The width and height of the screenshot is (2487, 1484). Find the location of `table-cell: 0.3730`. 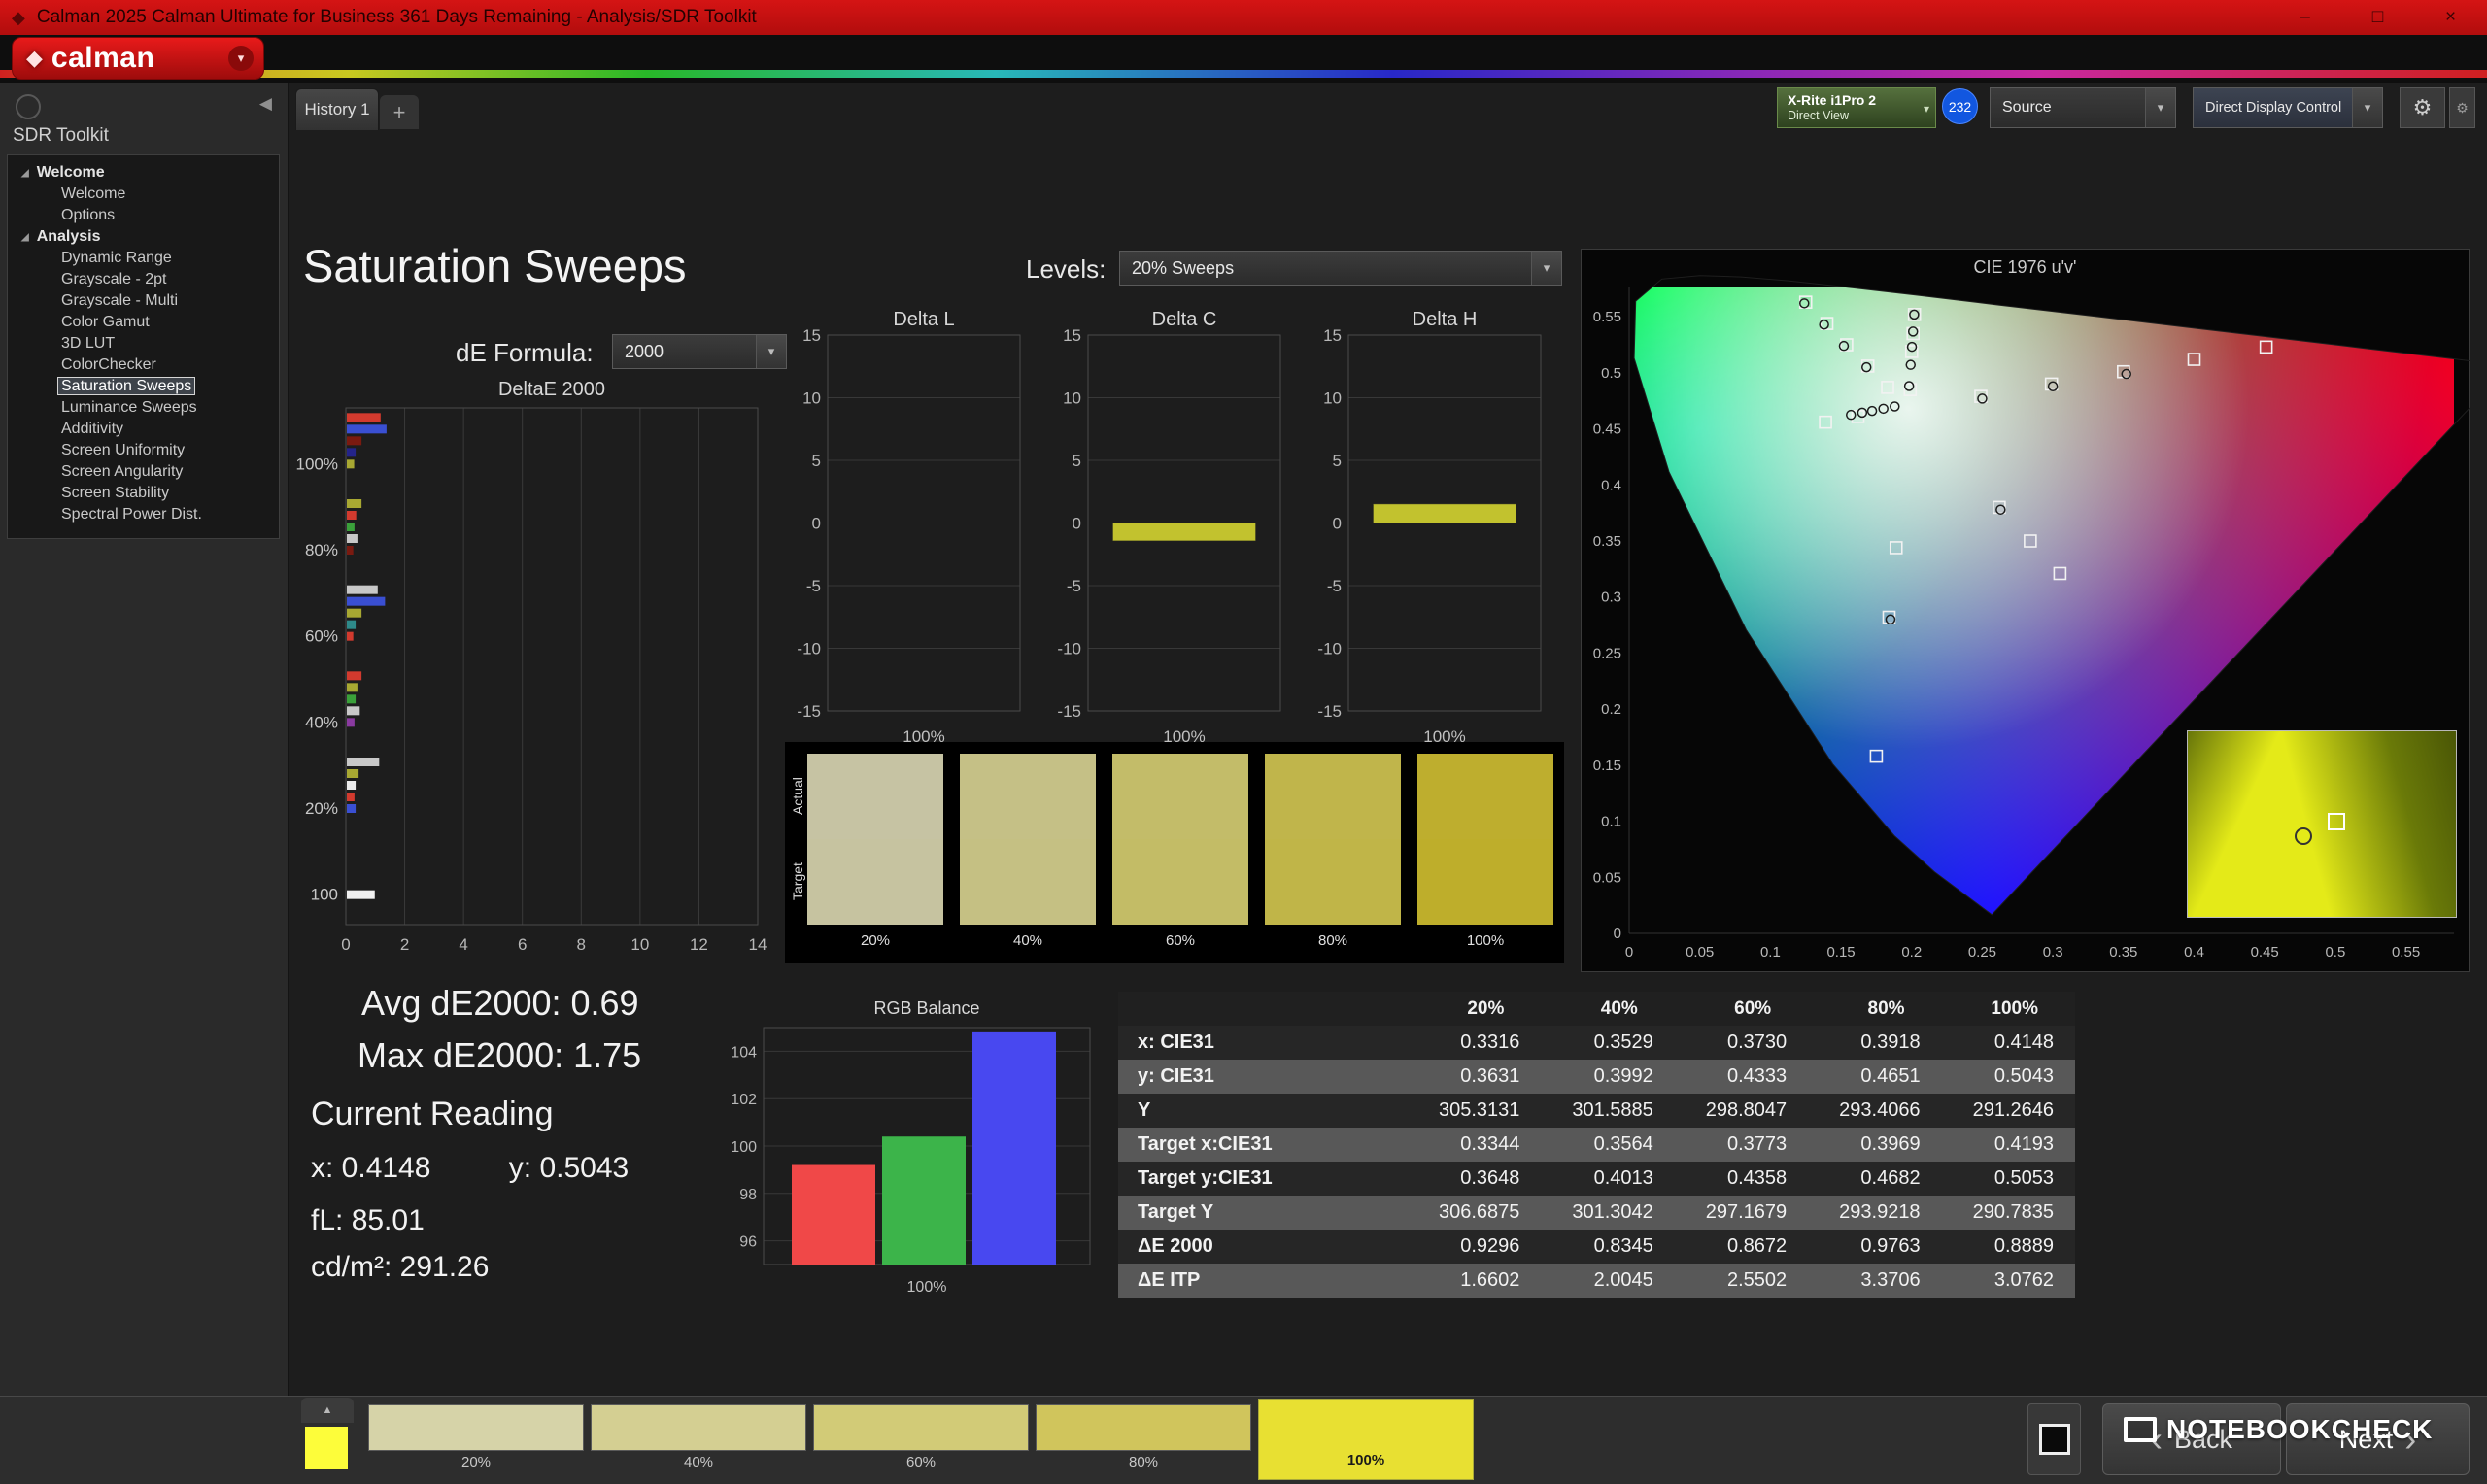

table-cell: 0.3730 is located at coordinates (1757, 1042).